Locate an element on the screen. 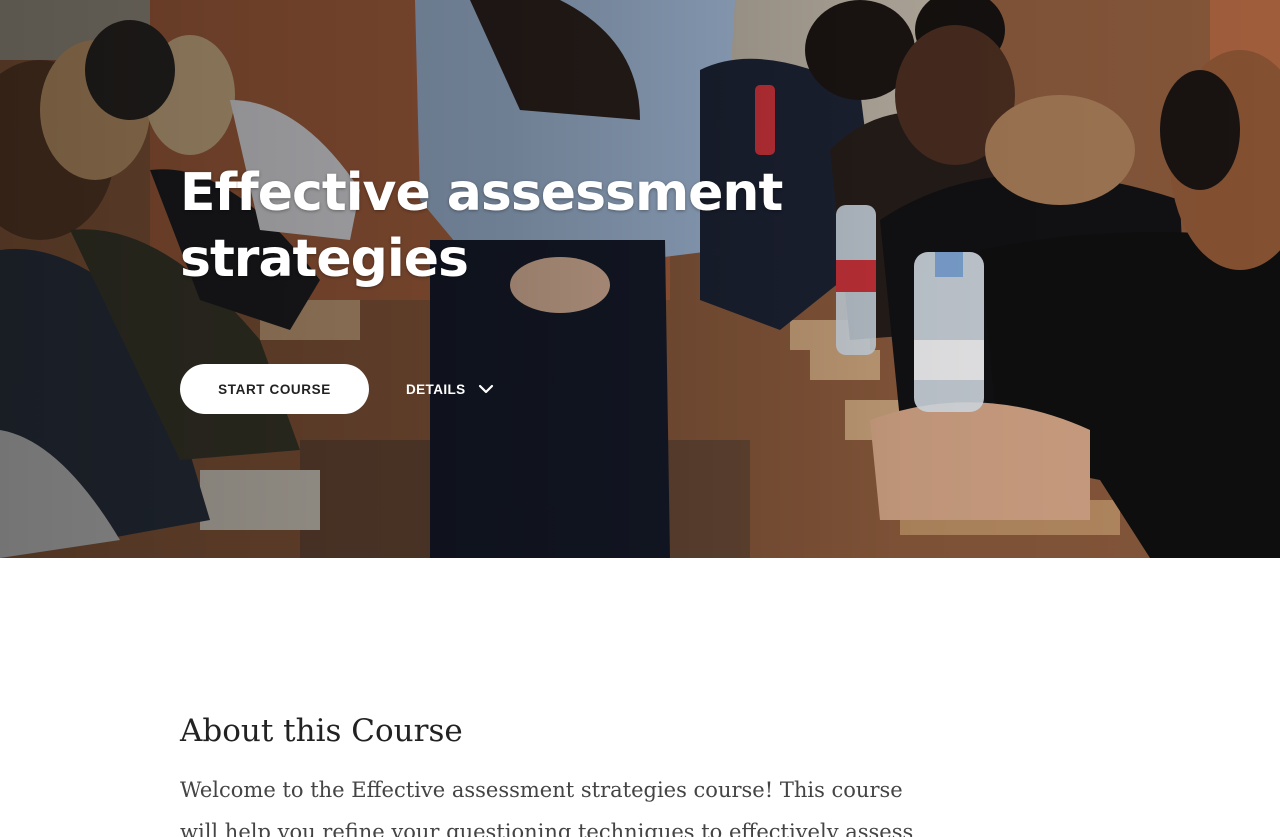 Image resolution: width=1280 pixels, height=837 pixels. chevron-down-icon is located at coordinates (485, 389).